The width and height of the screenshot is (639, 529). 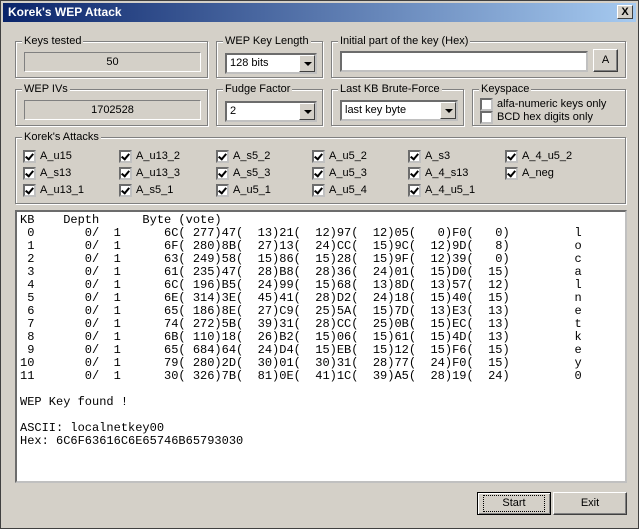 I want to click on attack-checkbox: A_u5_1, so click(x=243, y=190).